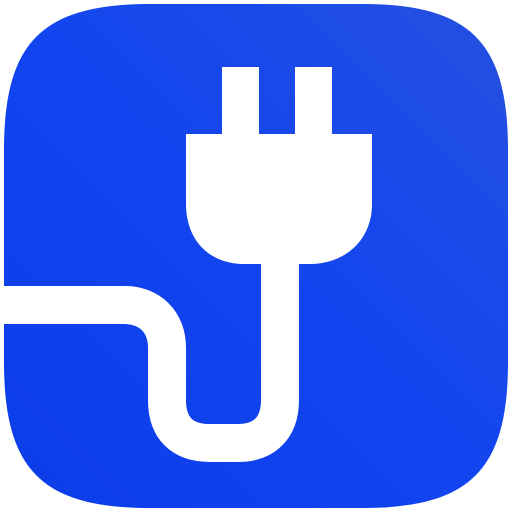 The height and width of the screenshot is (512, 512). I want to click on plug-prong-right, so click(313, 102).